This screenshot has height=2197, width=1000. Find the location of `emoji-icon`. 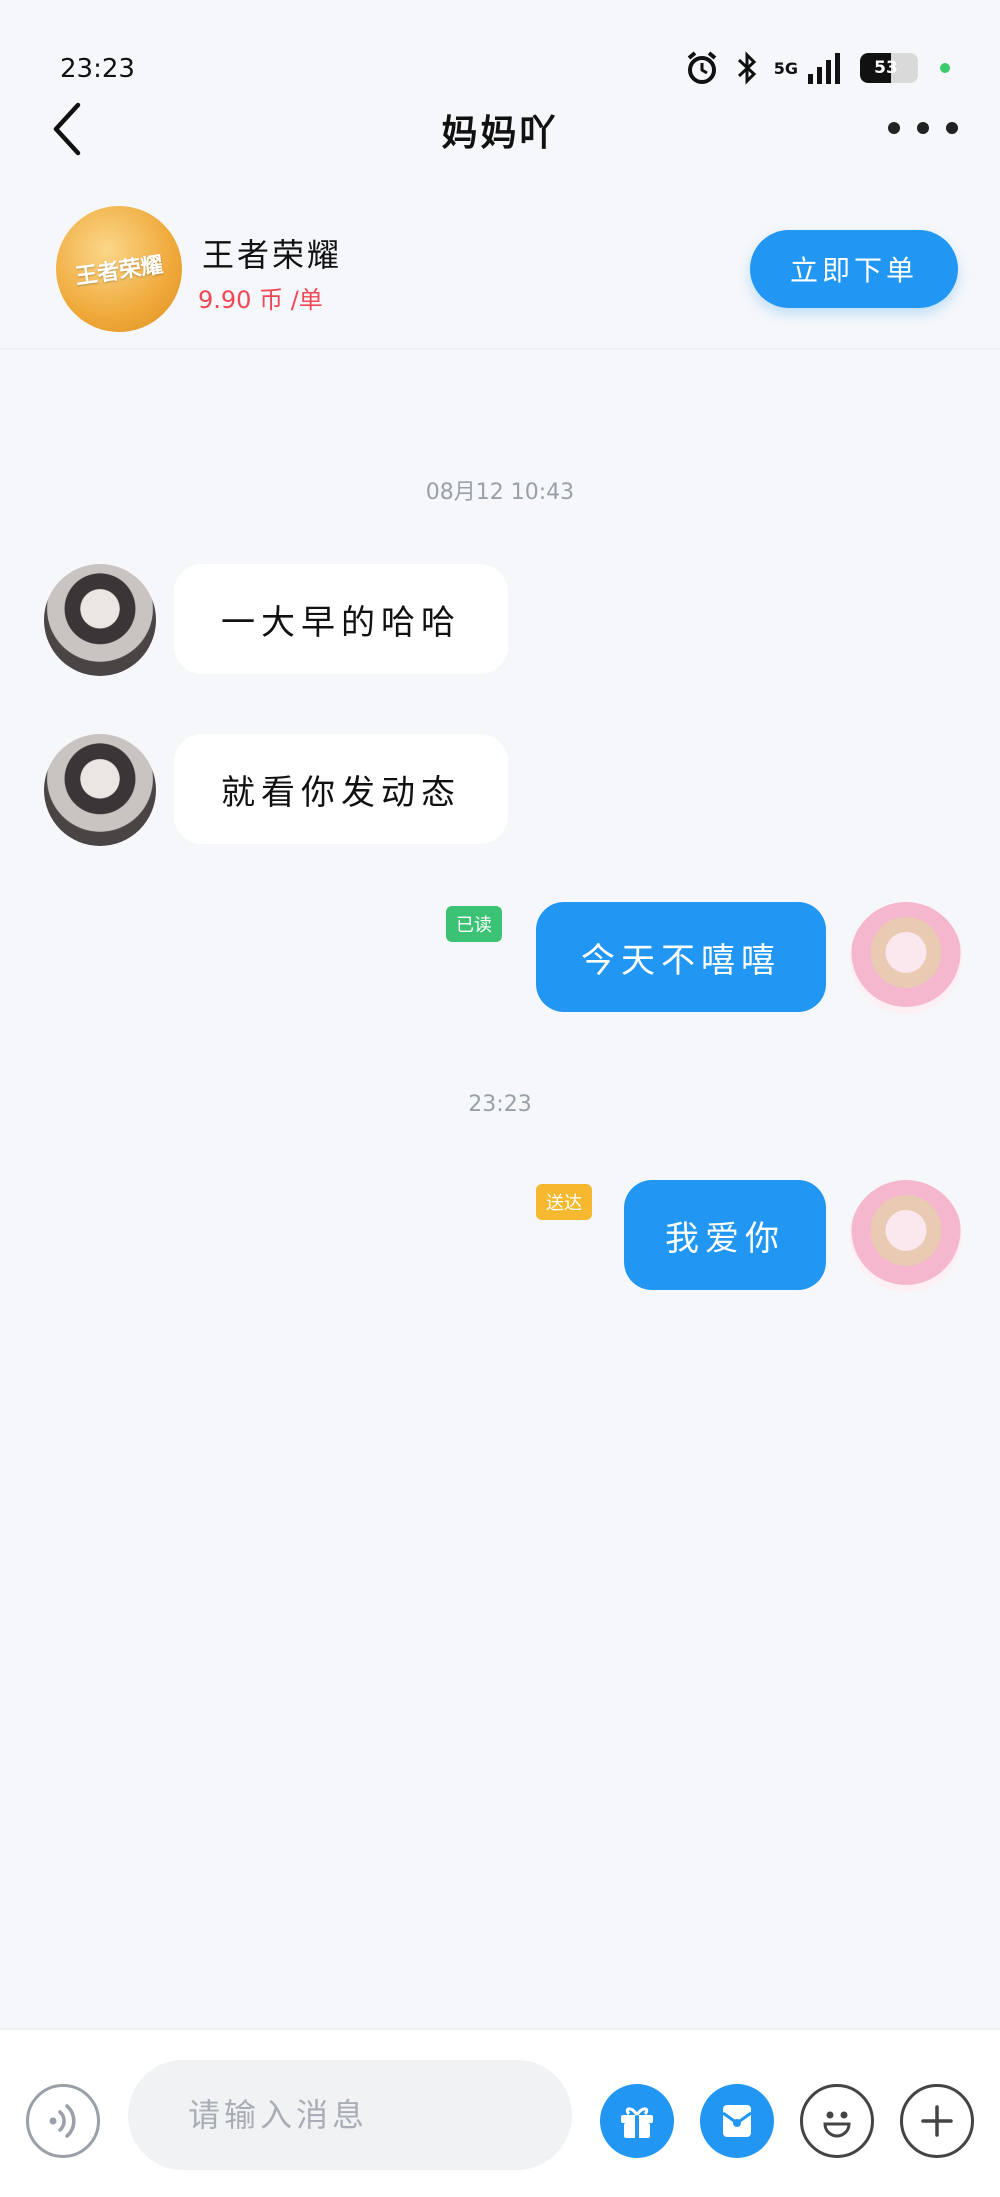

emoji-icon is located at coordinates (837, 2124).